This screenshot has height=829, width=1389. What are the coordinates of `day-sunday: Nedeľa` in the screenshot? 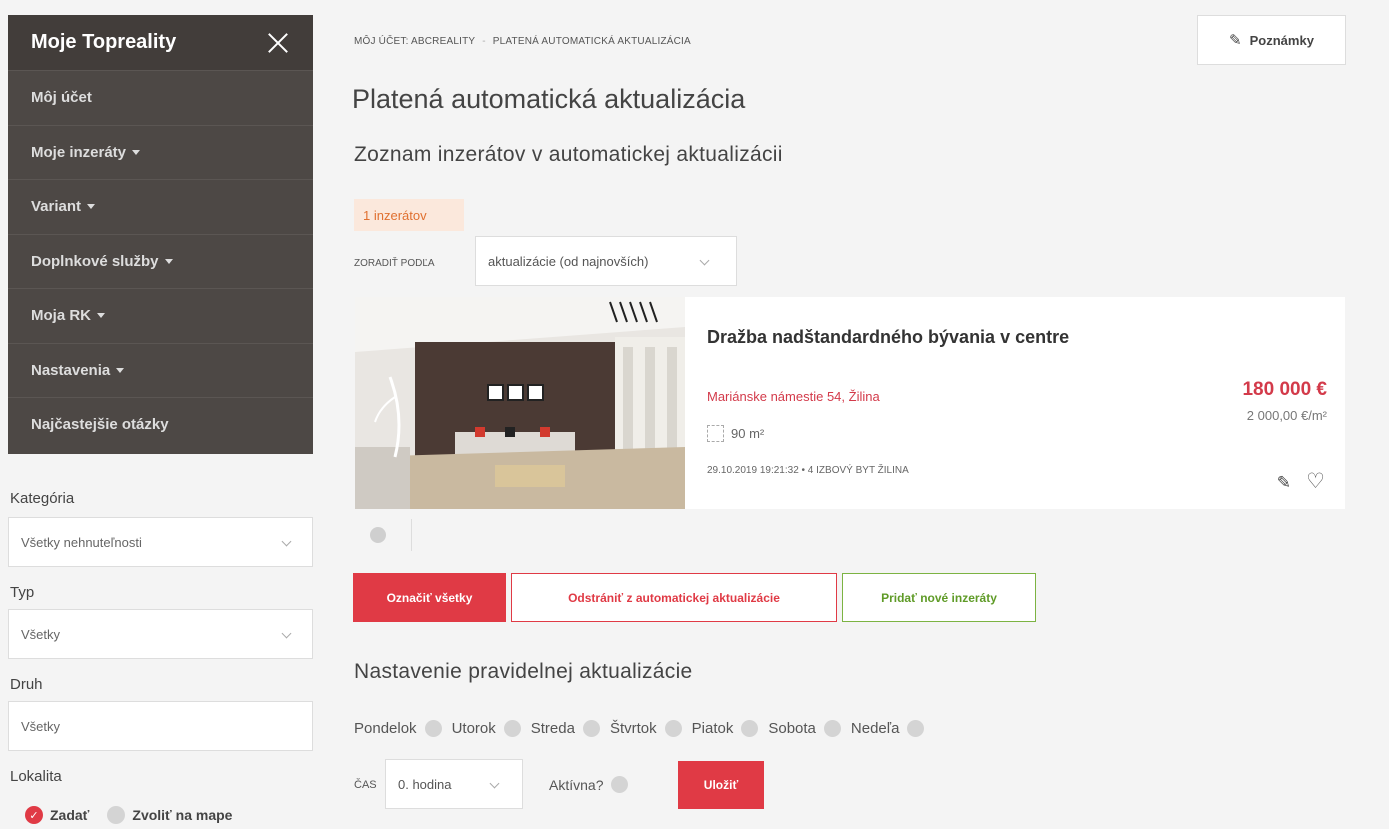 It's located at (888, 728).